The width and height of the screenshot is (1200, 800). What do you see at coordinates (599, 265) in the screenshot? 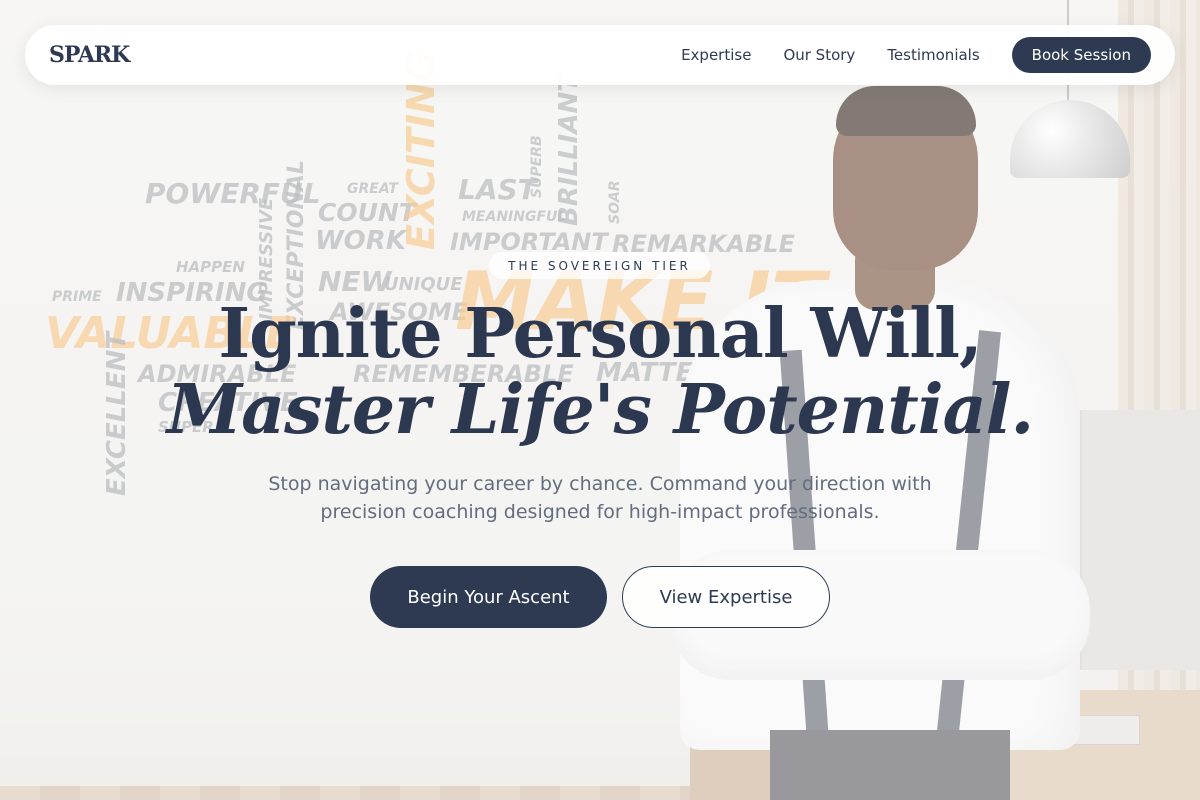
I see `tier-badge: THE SOVEREIGN TIER` at bounding box center [599, 265].